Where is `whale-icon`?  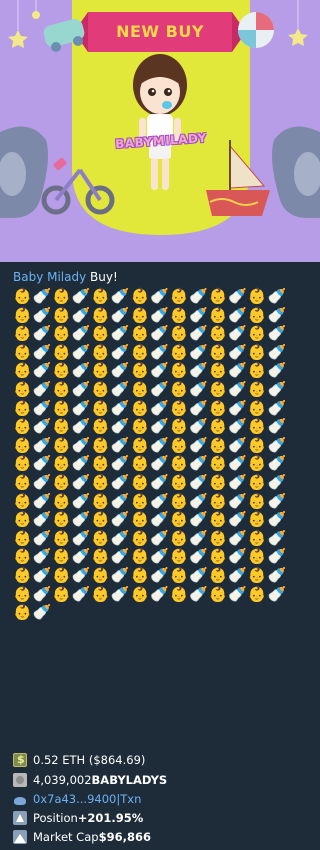 whale-icon is located at coordinates (20, 799).